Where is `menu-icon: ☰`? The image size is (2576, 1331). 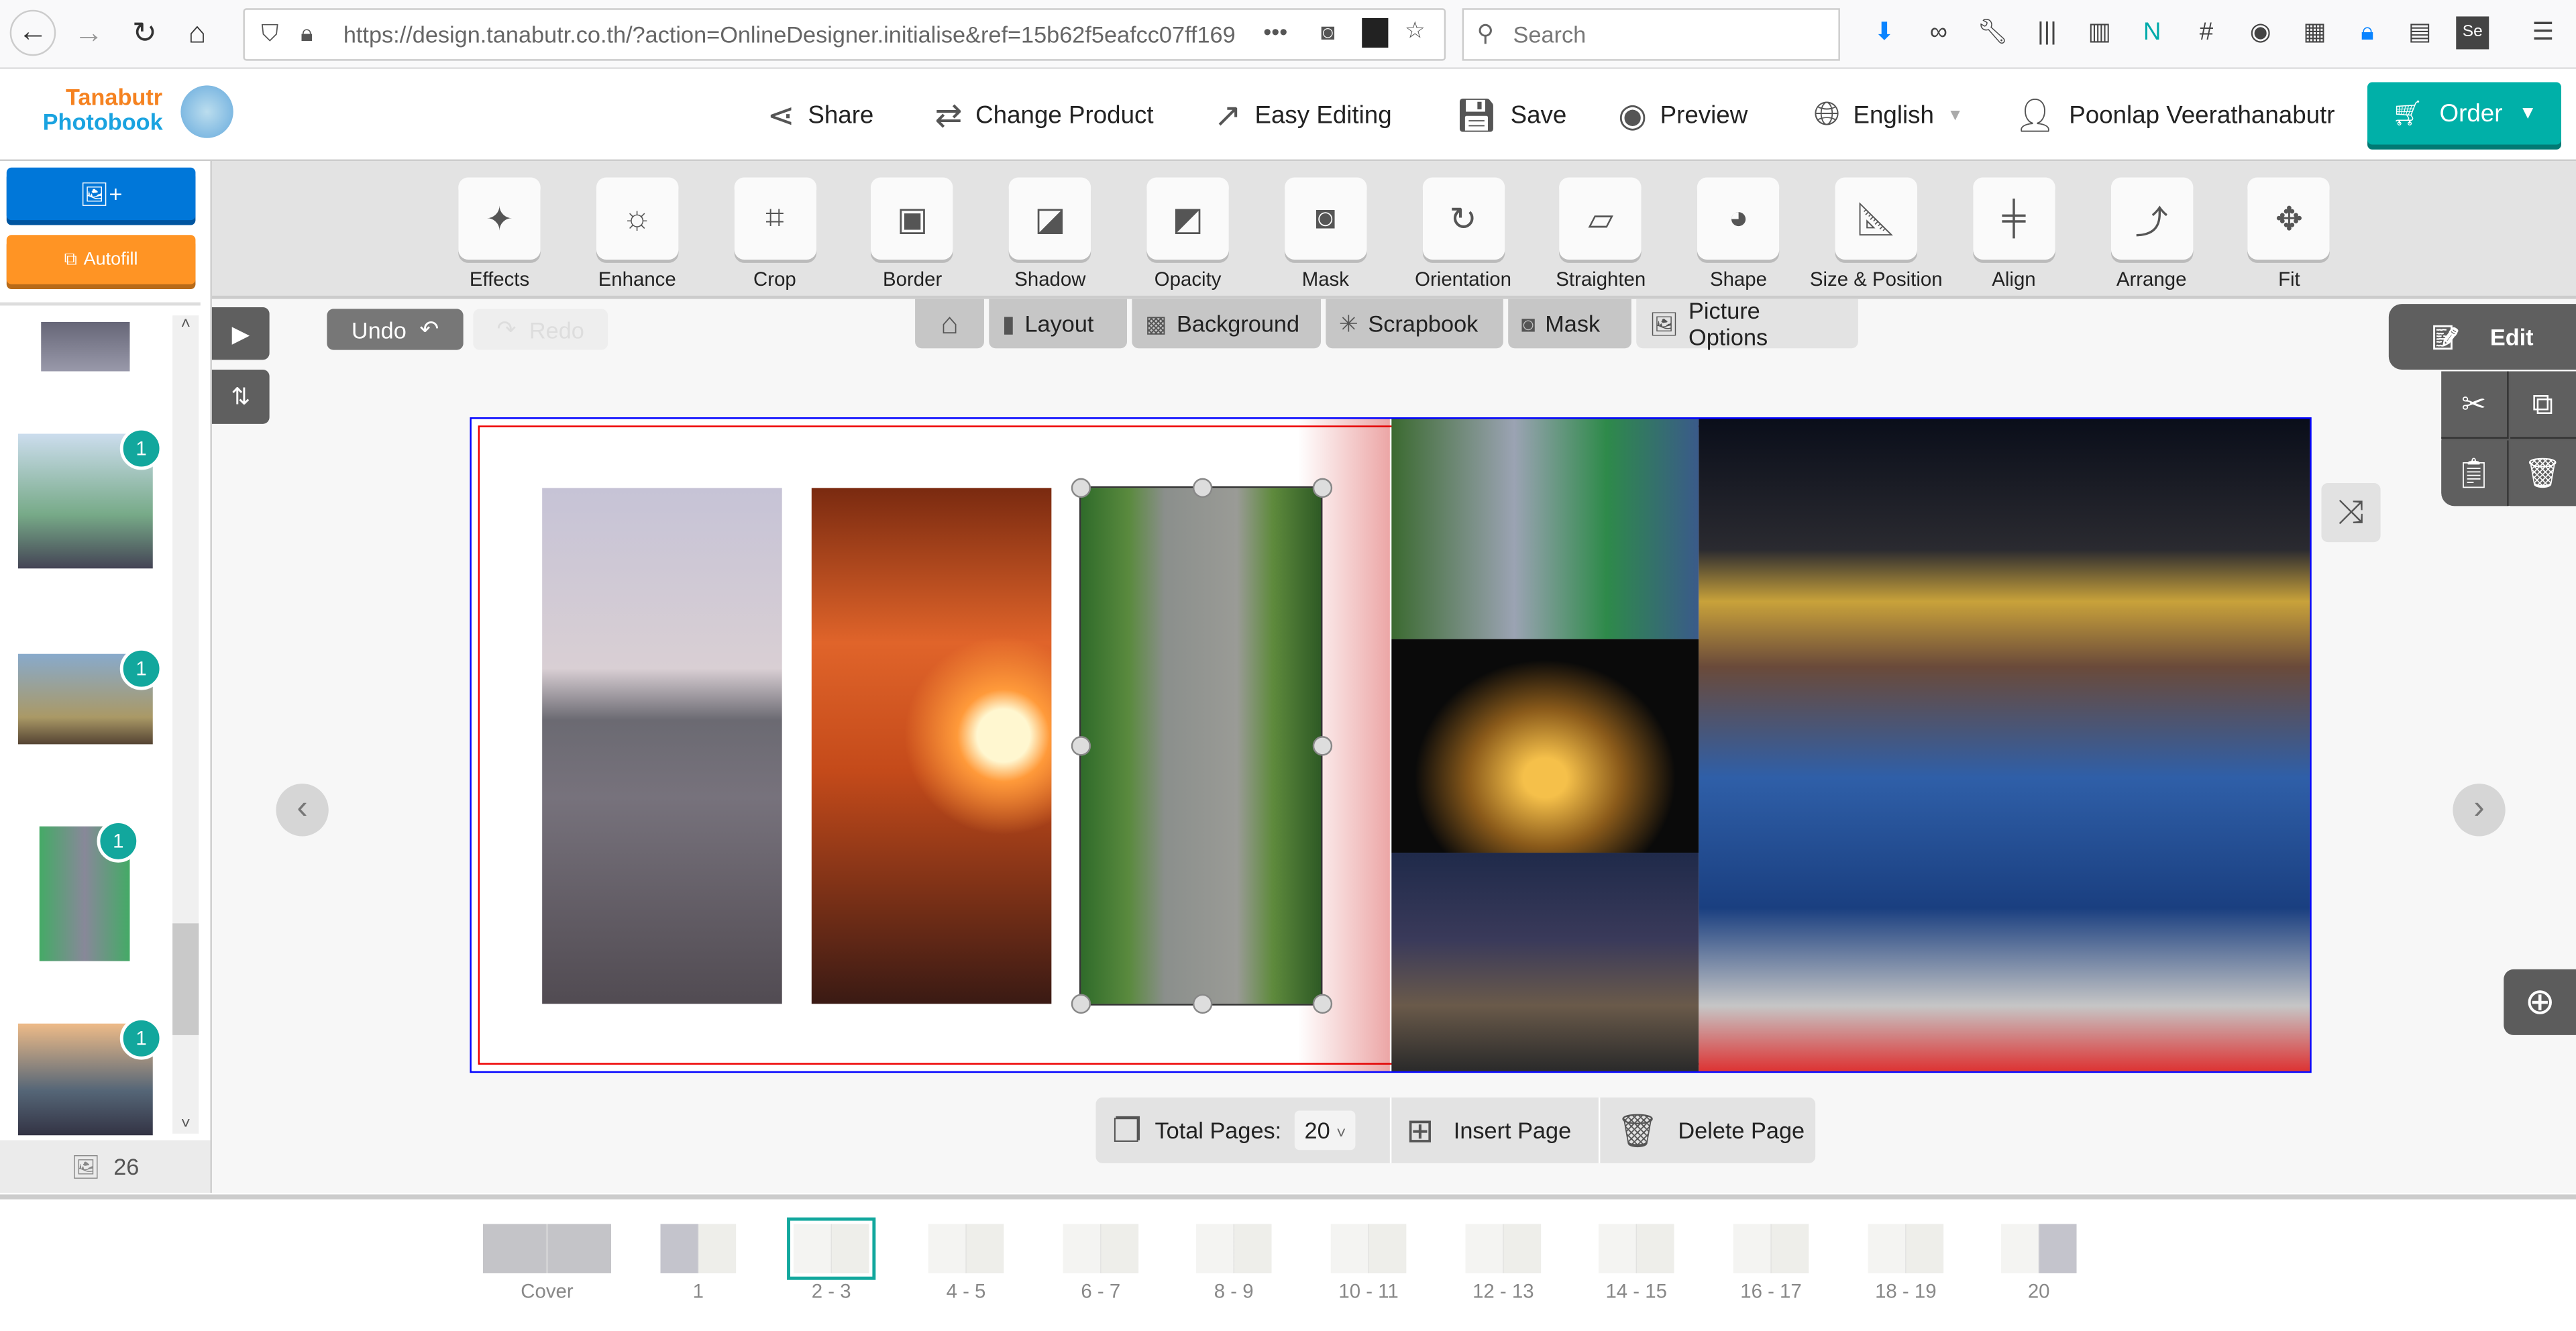 menu-icon: ☰ is located at coordinates (2543, 32).